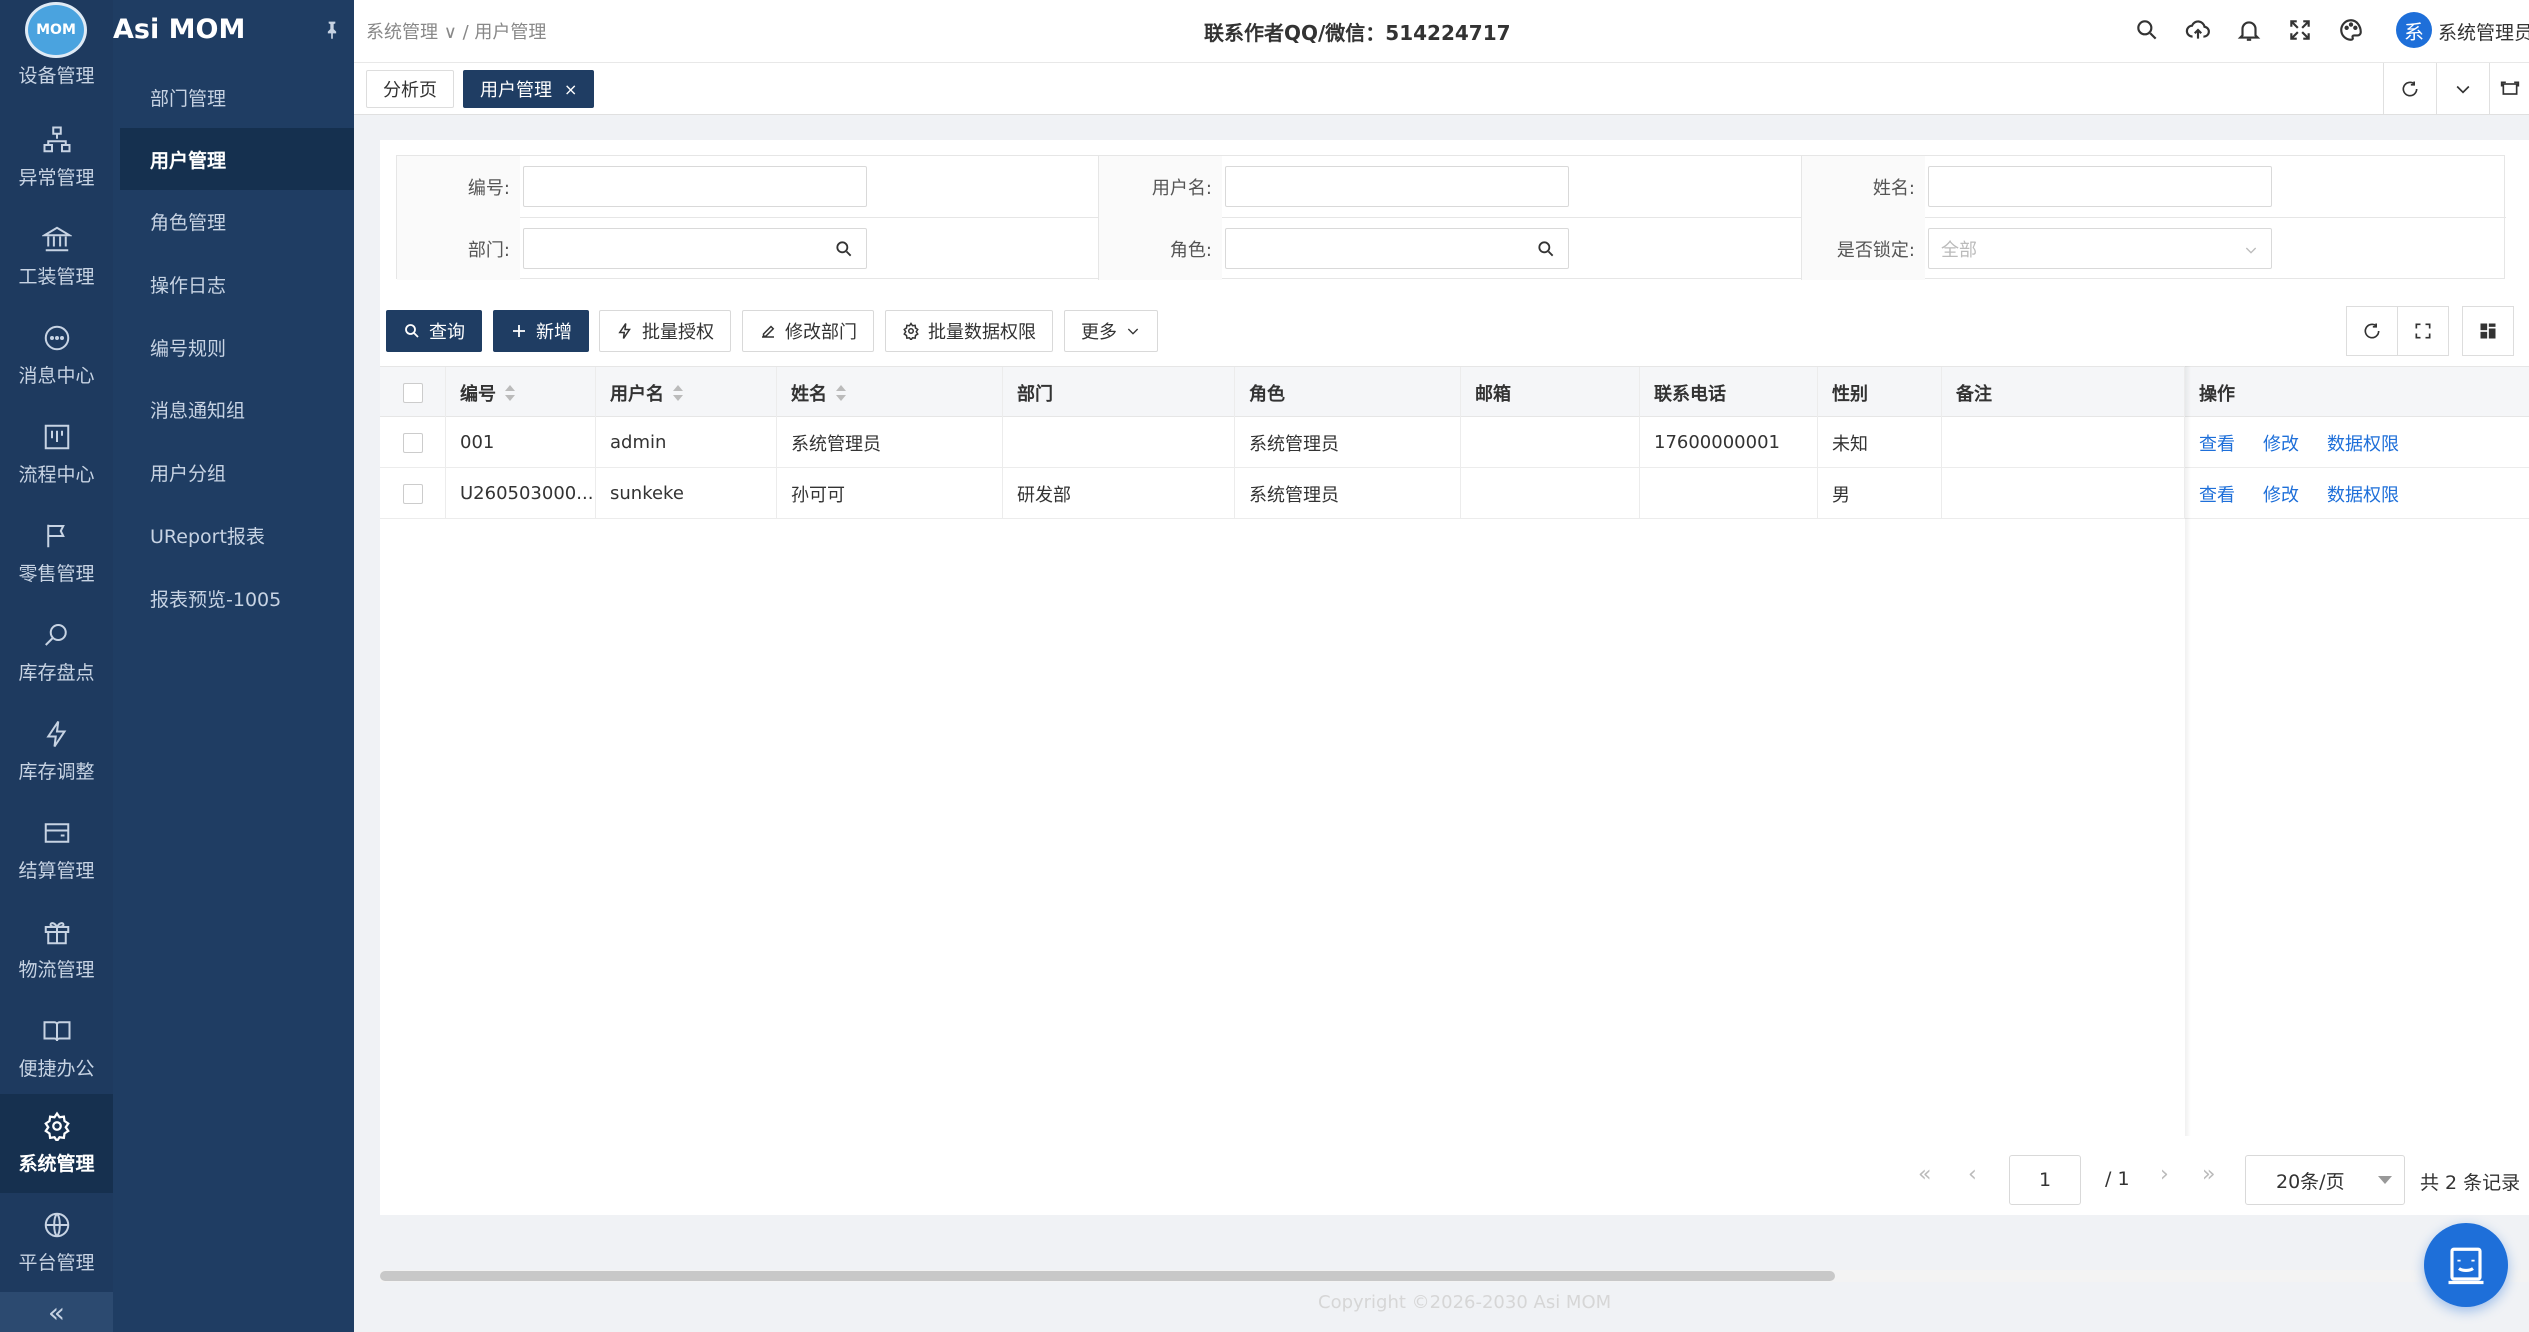  What do you see at coordinates (2414, 30) in the screenshot?
I see `avatar: 系` at bounding box center [2414, 30].